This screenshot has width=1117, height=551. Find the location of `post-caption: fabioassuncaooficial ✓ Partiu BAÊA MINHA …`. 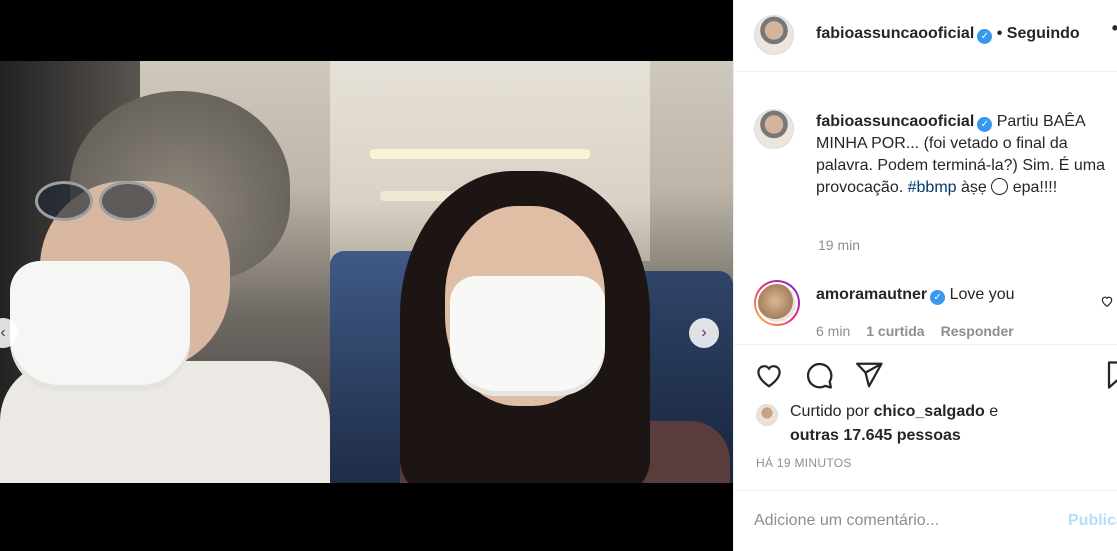

post-caption: fabioassuncaooficial ✓ Partiu BAÊA MINHA … is located at coordinates (961, 155).